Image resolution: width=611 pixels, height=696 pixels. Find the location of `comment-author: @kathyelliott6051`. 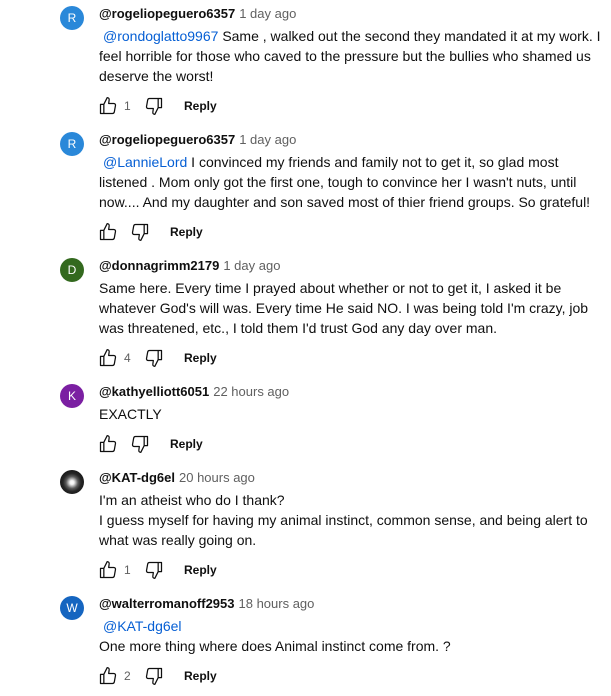

comment-author: @kathyelliott6051 is located at coordinates (154, 391).